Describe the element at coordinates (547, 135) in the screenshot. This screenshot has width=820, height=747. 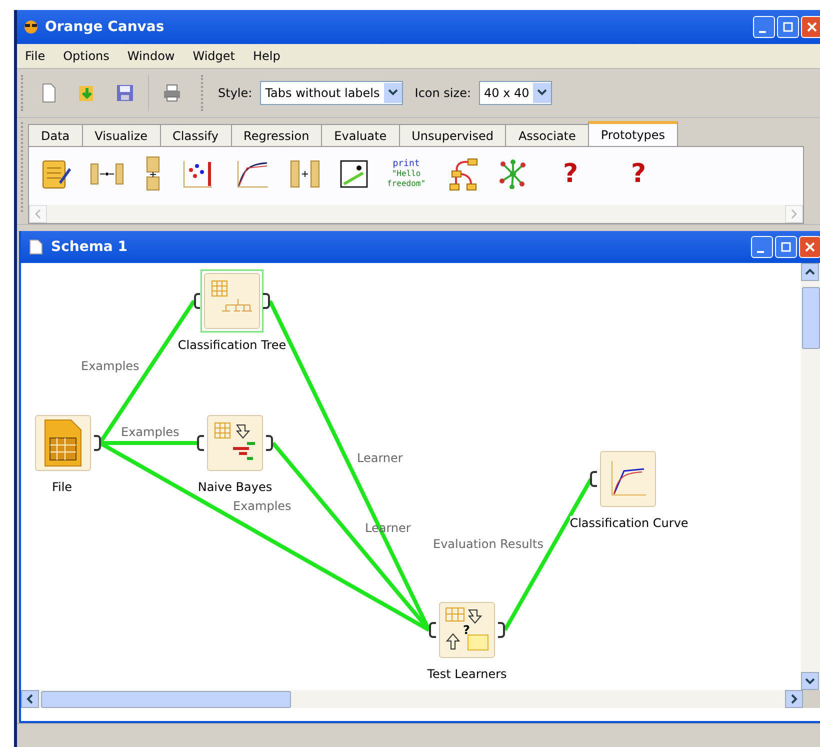
I see `tab: Associate` at that location.